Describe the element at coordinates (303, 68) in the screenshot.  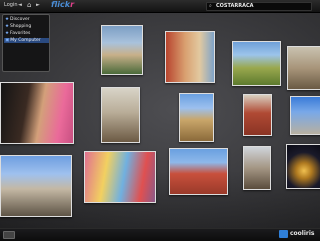
I see `photo-stone-houses` at that location.